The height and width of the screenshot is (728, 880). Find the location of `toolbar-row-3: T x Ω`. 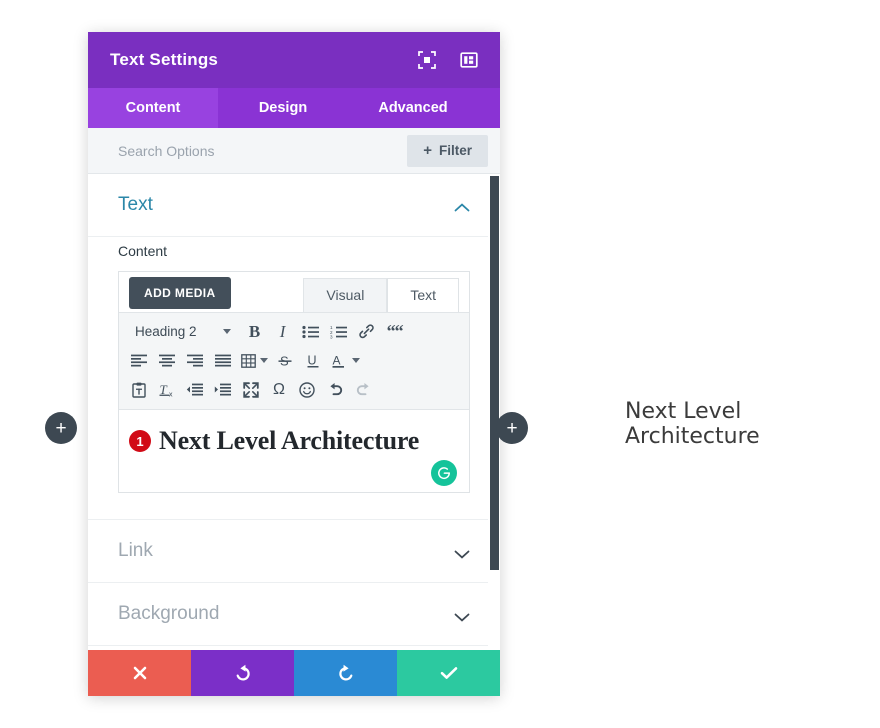

toolbar-row-3: T x Ω is located at coordinates (294, 389).